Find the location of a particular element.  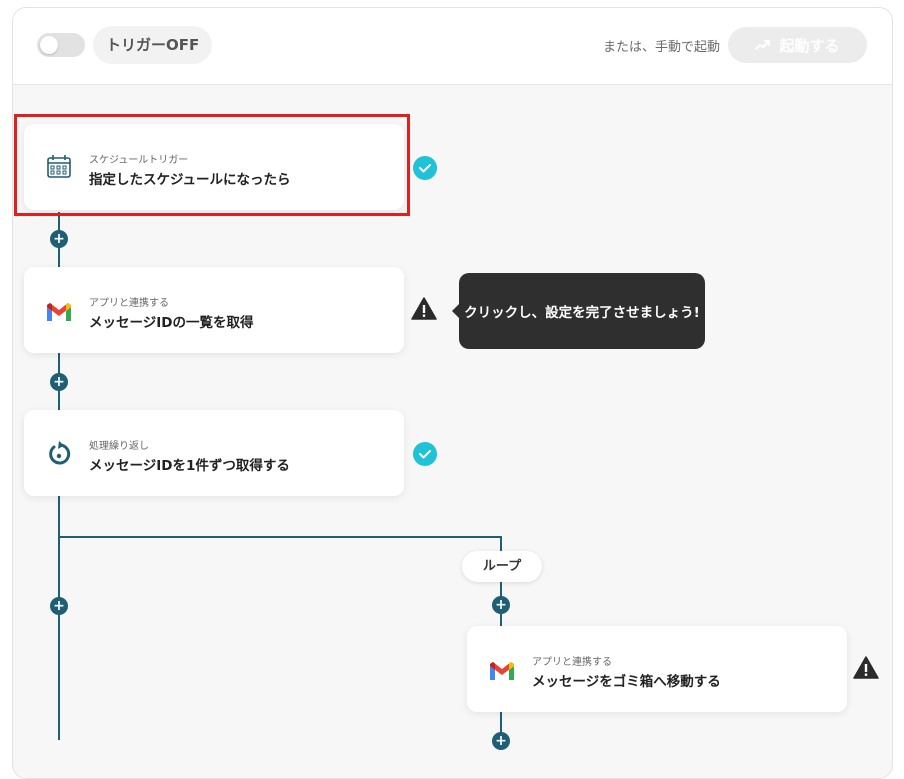

loop-icon is located at coordinates (60, 453).